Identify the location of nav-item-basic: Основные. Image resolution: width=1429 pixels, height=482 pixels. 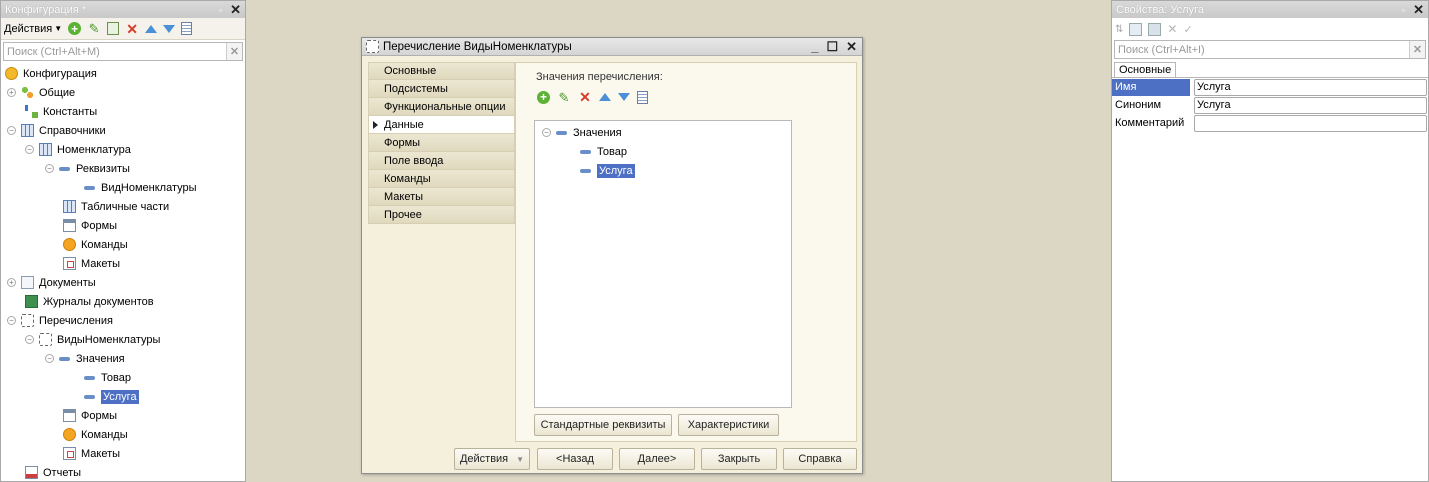
(441, 71).